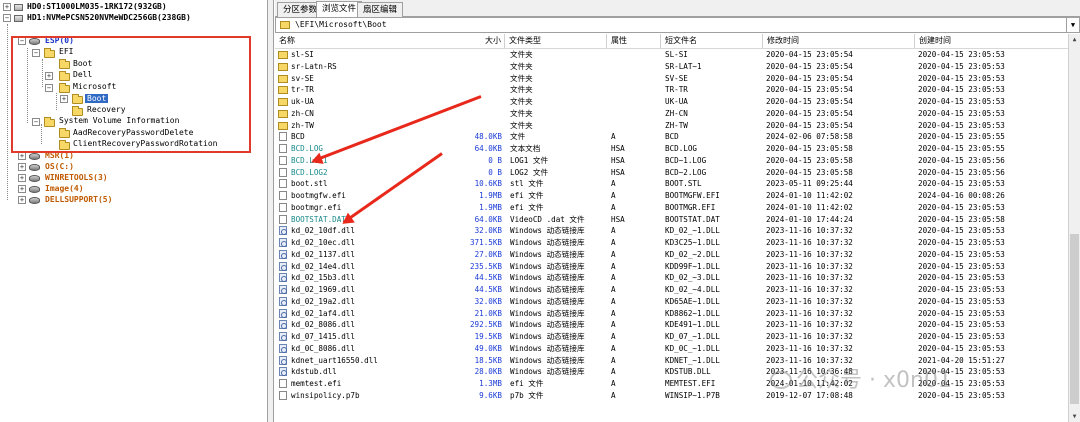 The height and width of the screenshot is (422, 1080). I want to click on folder-icon, so click(283, 55).